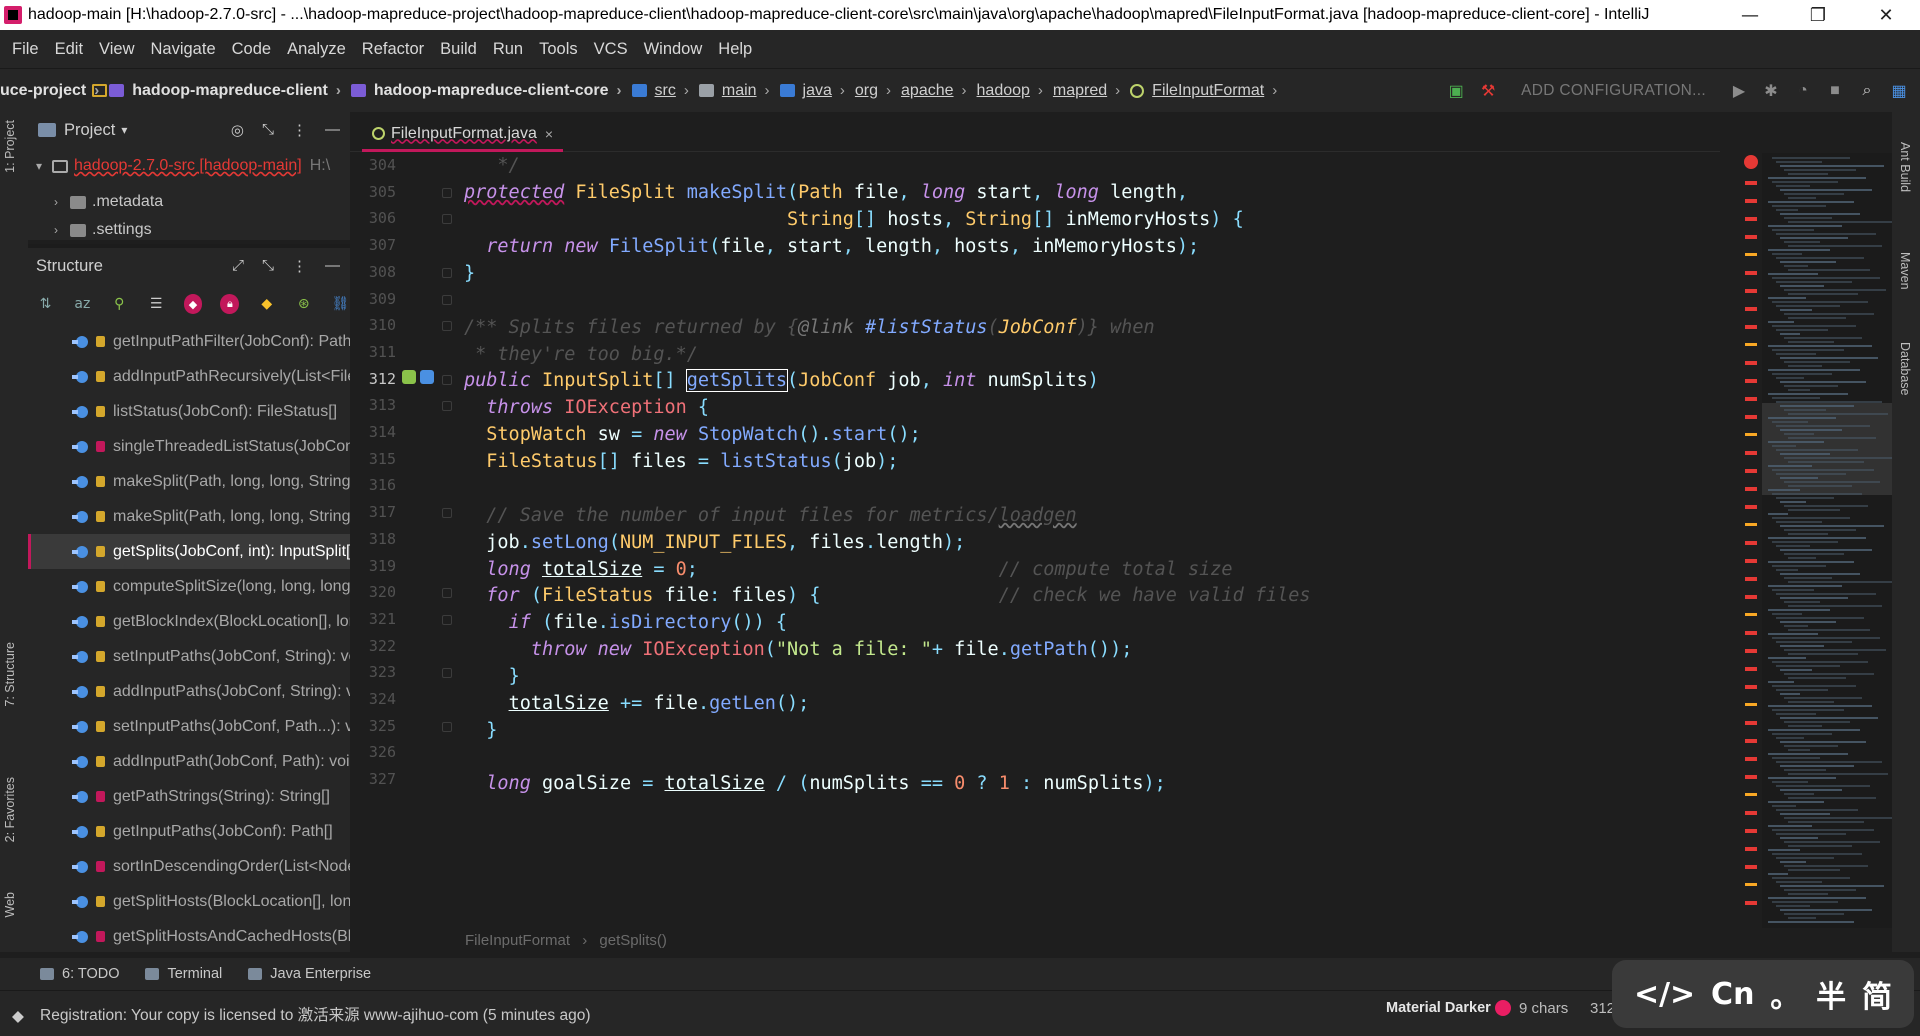 The height and width of the screenshot is (1036, 1920). I want to click on menu-tools: Tools, so click(558, 49).